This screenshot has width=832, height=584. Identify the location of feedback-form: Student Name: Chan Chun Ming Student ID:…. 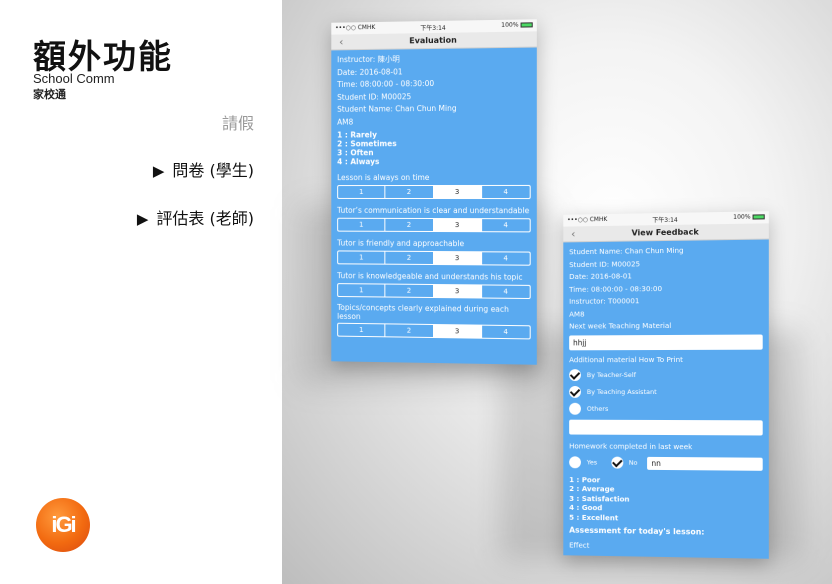
(666, 398).